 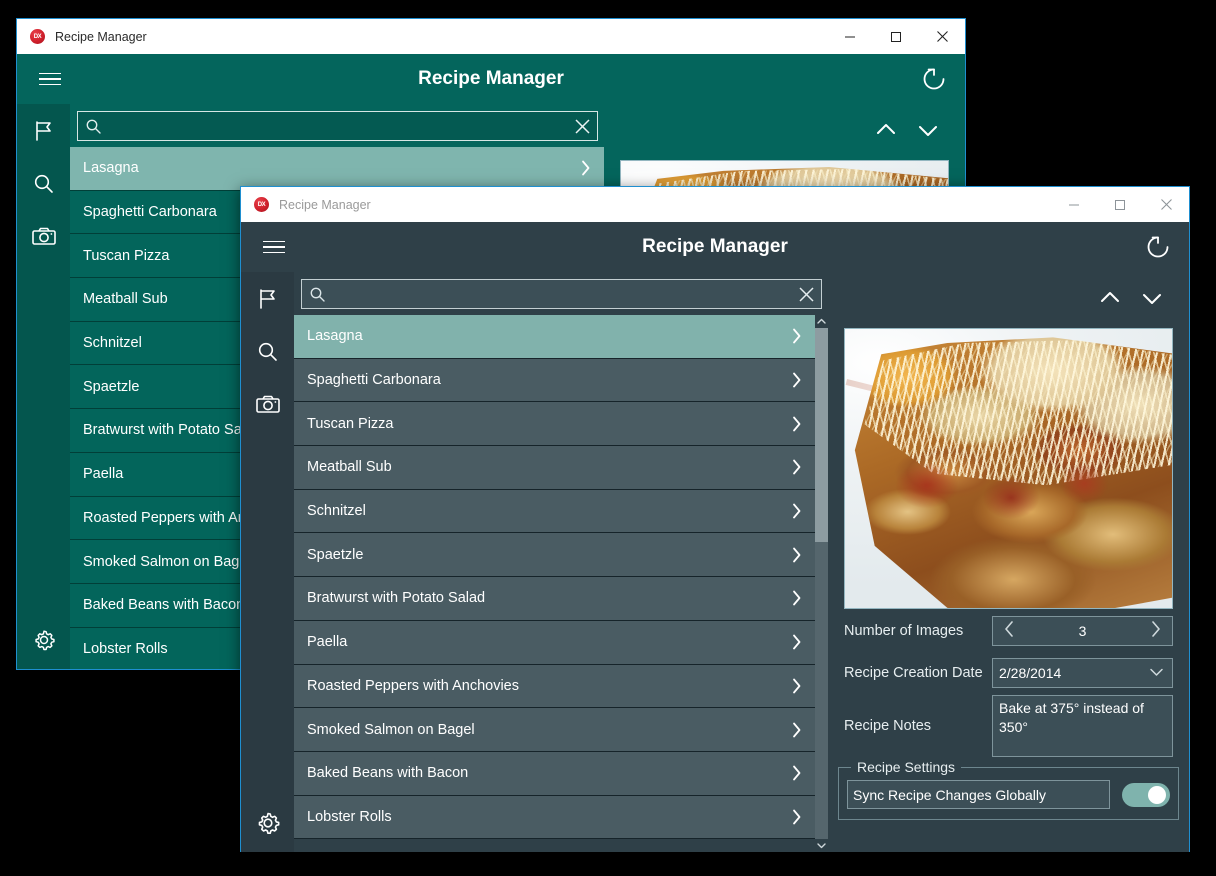 I want to click on recipe-list-item: Smoked Salmon on Bagel, so click(x=554, y=730).